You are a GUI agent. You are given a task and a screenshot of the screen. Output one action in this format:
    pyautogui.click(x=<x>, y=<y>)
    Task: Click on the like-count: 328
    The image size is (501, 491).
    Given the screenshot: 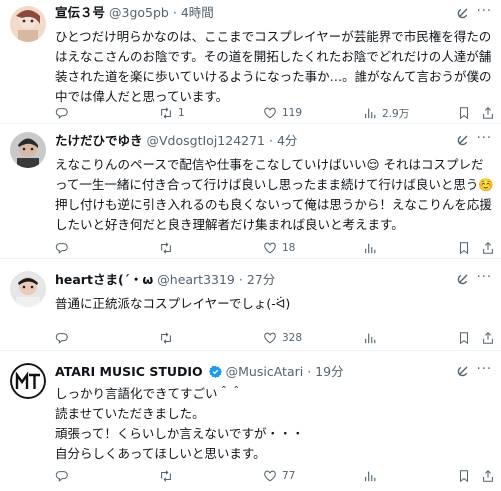 What is the action you would take?
    pyautogui.click(x=292, y=338)
    